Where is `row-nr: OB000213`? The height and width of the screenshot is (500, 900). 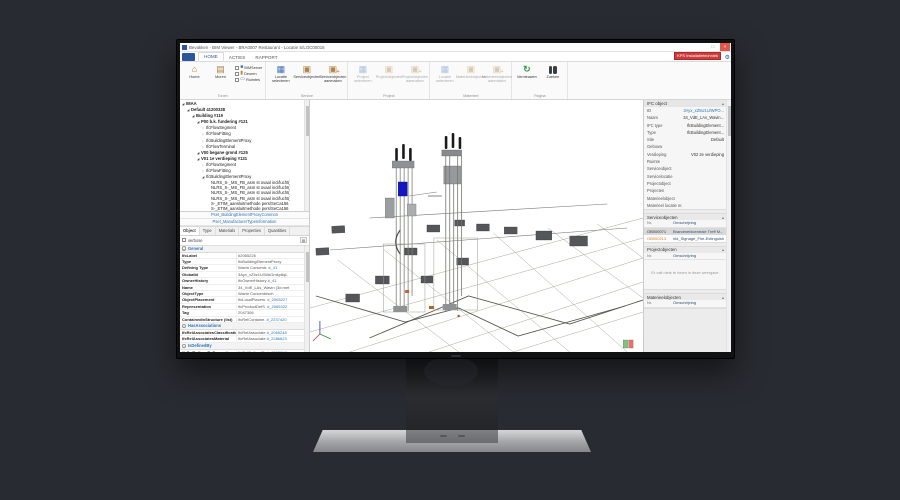 row-nr: OB000213 is located at coordinates (657, 238).